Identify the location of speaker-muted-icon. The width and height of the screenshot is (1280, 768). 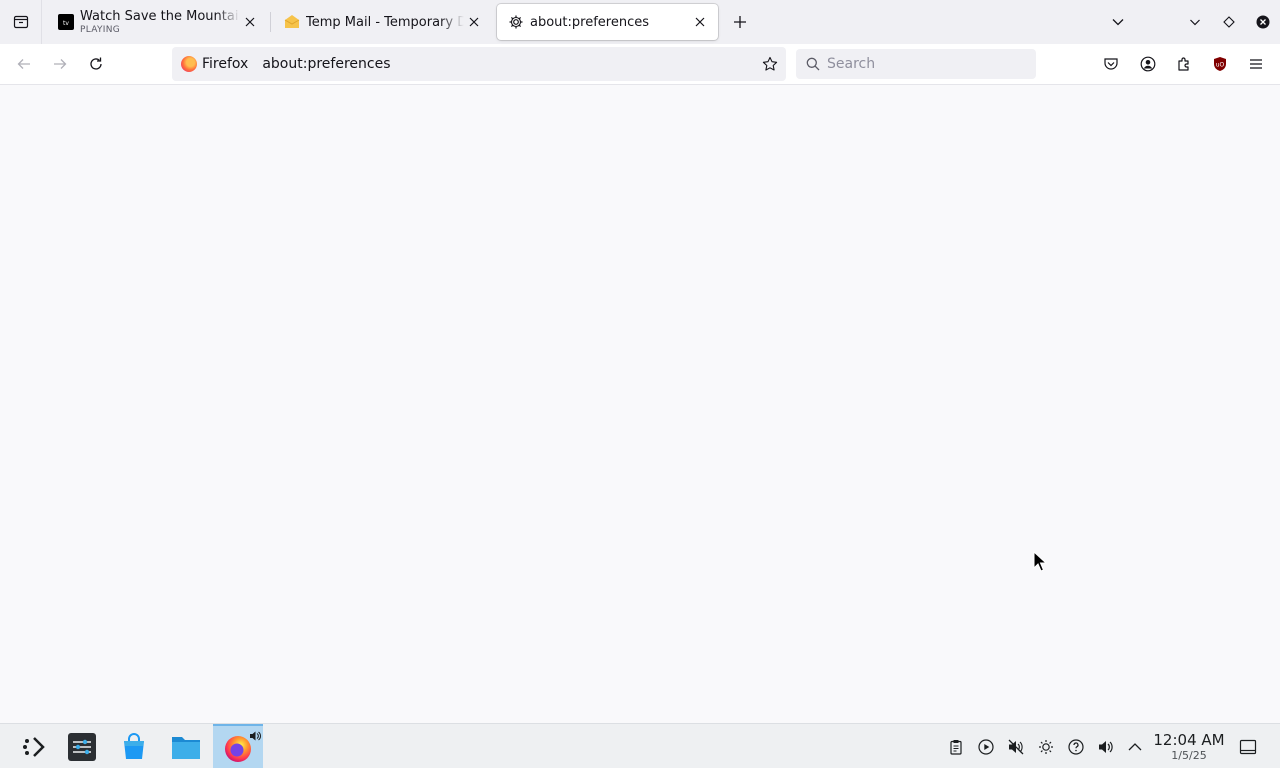
(1016, 747).